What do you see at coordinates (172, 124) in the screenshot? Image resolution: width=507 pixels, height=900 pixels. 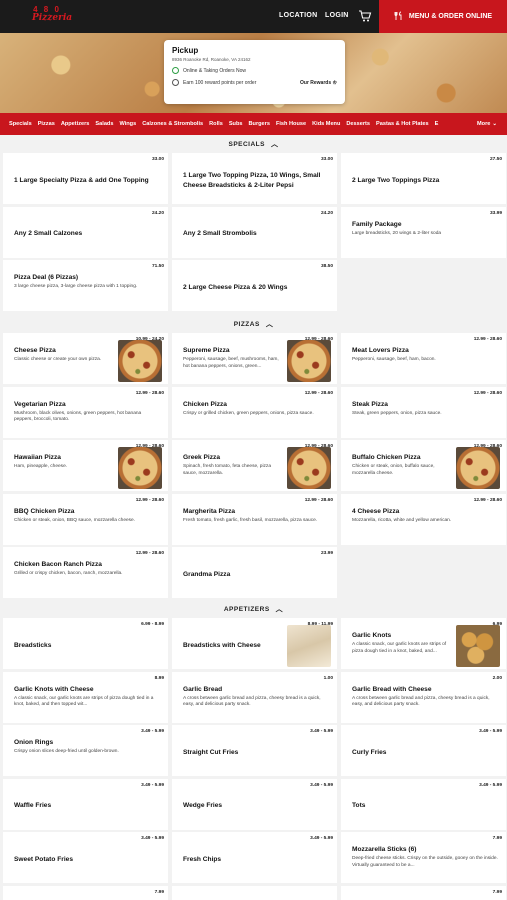 I see `category-tab: Calzones & Strombolis` at bounding box center [172, 124].